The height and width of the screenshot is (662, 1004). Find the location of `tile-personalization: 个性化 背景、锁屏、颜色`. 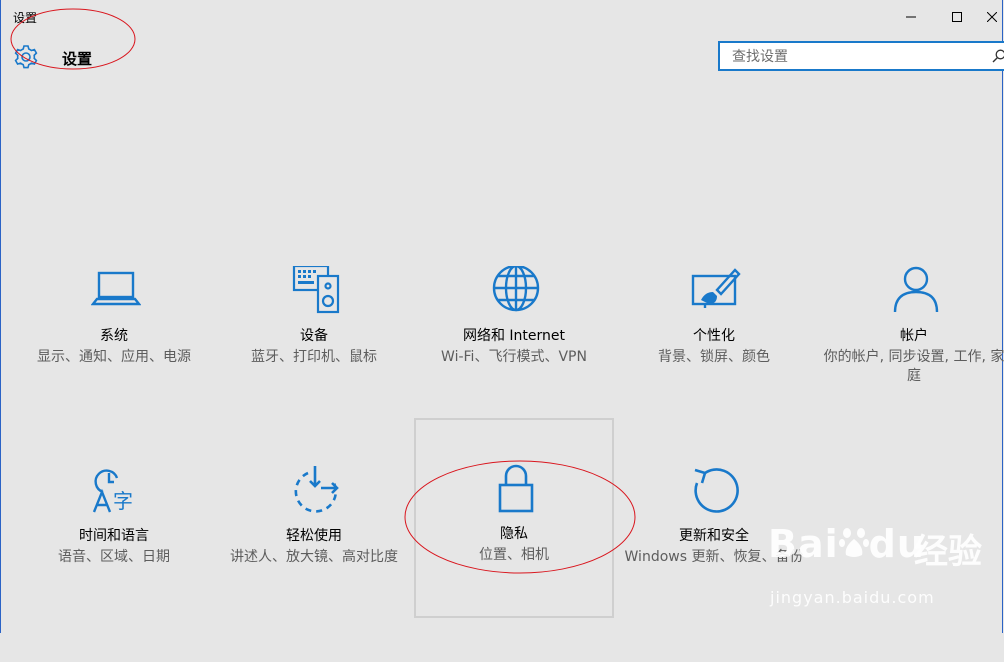

tile-personalization: 个性化 背景、锁屏、颜色 is located at coordinates (714, 363).